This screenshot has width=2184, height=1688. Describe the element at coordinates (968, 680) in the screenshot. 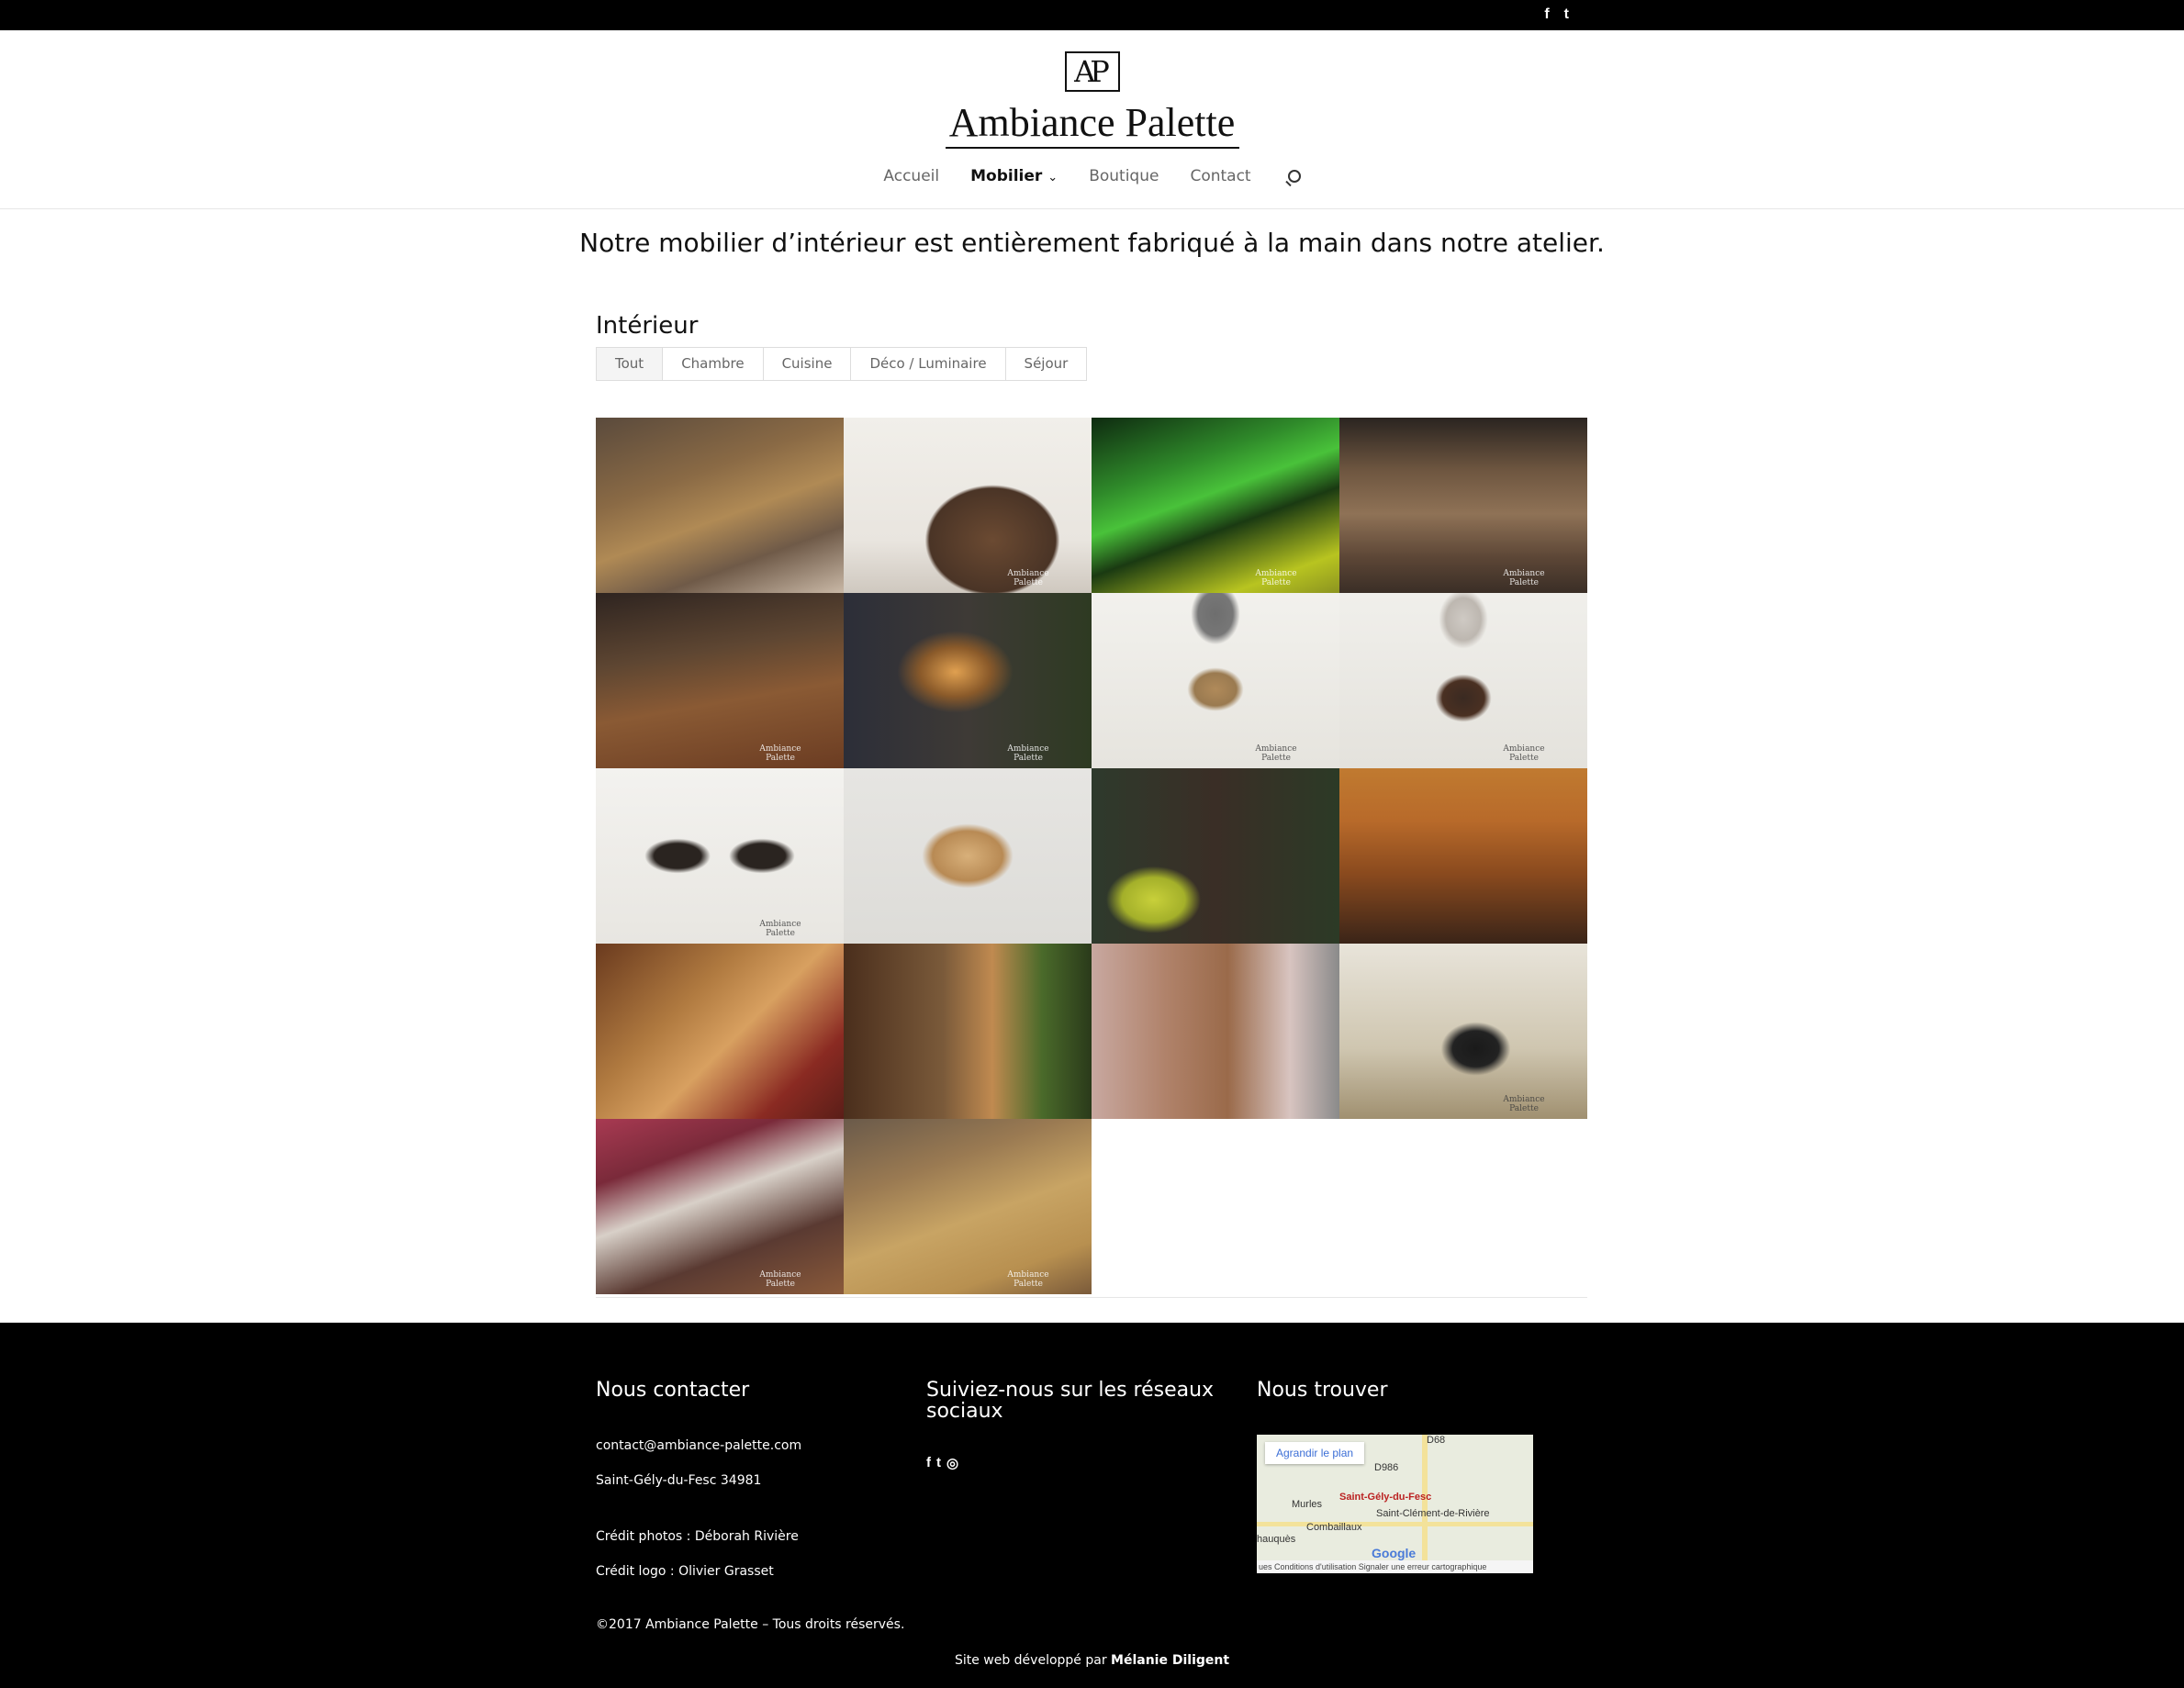

I see `lampe-zigzag-photo: Ambiance Palette` at that location.